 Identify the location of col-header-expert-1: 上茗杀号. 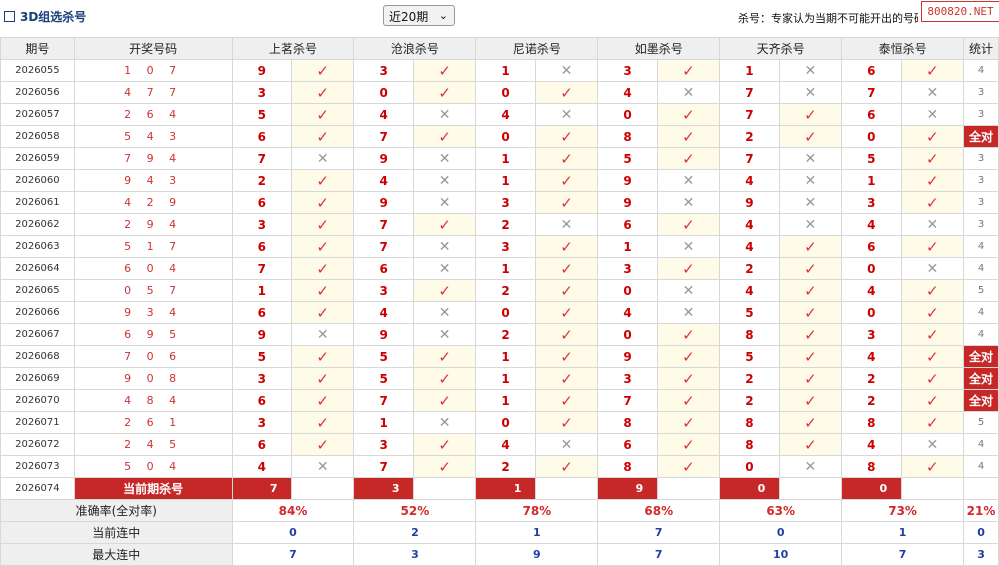
(293, 48).